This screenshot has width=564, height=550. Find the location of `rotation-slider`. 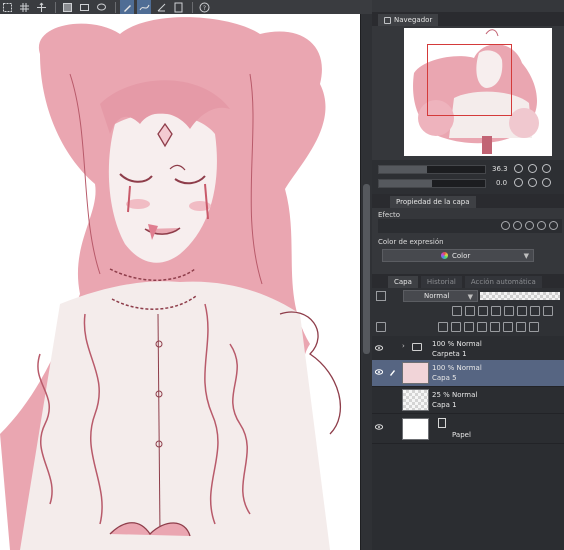

rotation-slider is located at coordinates (432, 183).